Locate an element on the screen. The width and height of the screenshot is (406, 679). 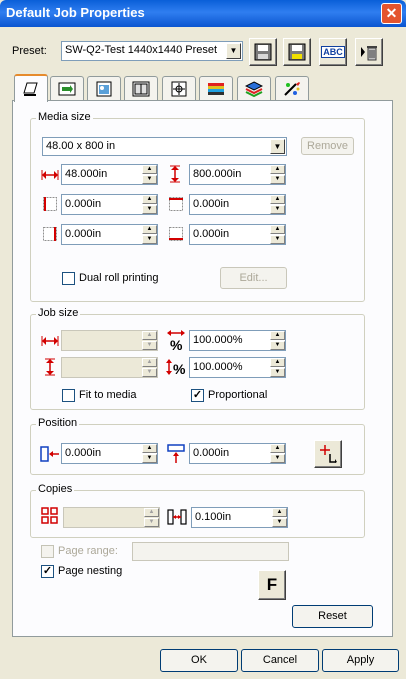
margin-left-input: 0.000in ▲ ▼ is located at coordinates (109, 204).